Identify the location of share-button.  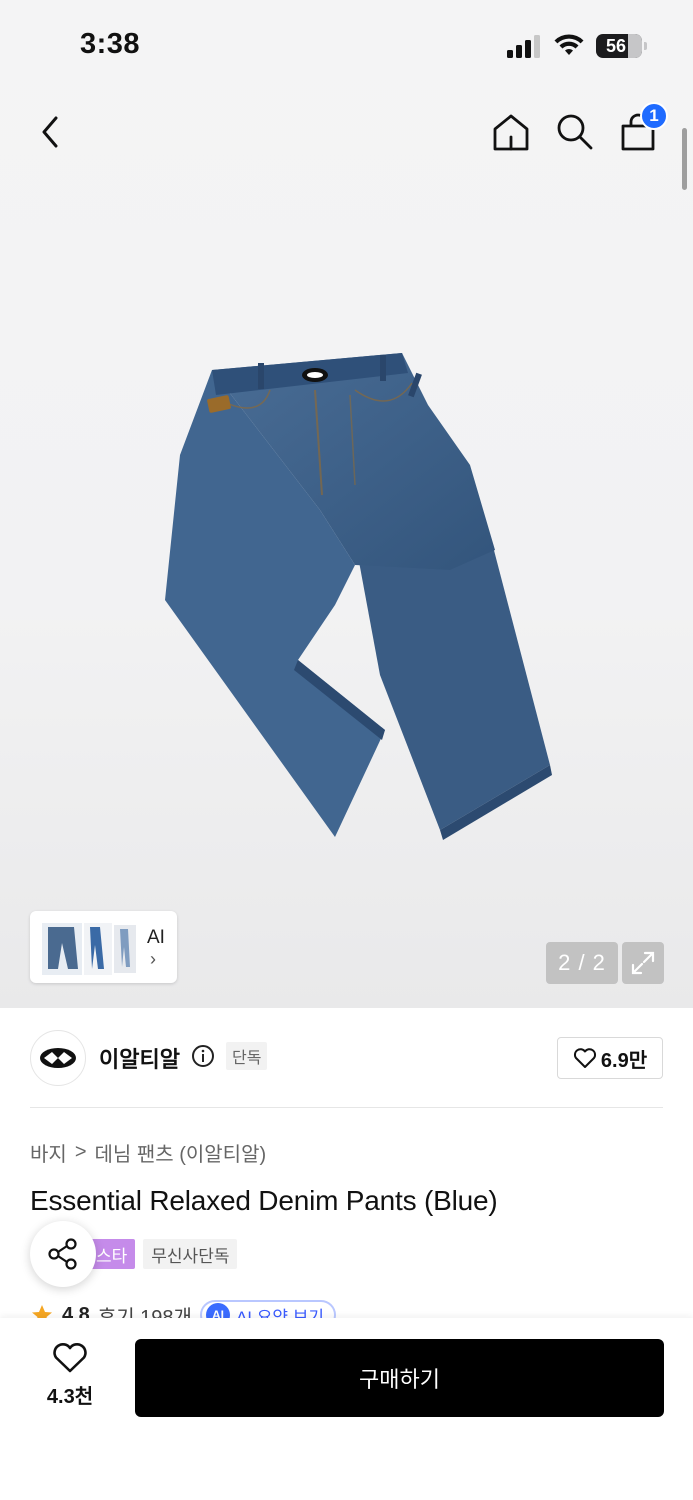
(63, 1254).